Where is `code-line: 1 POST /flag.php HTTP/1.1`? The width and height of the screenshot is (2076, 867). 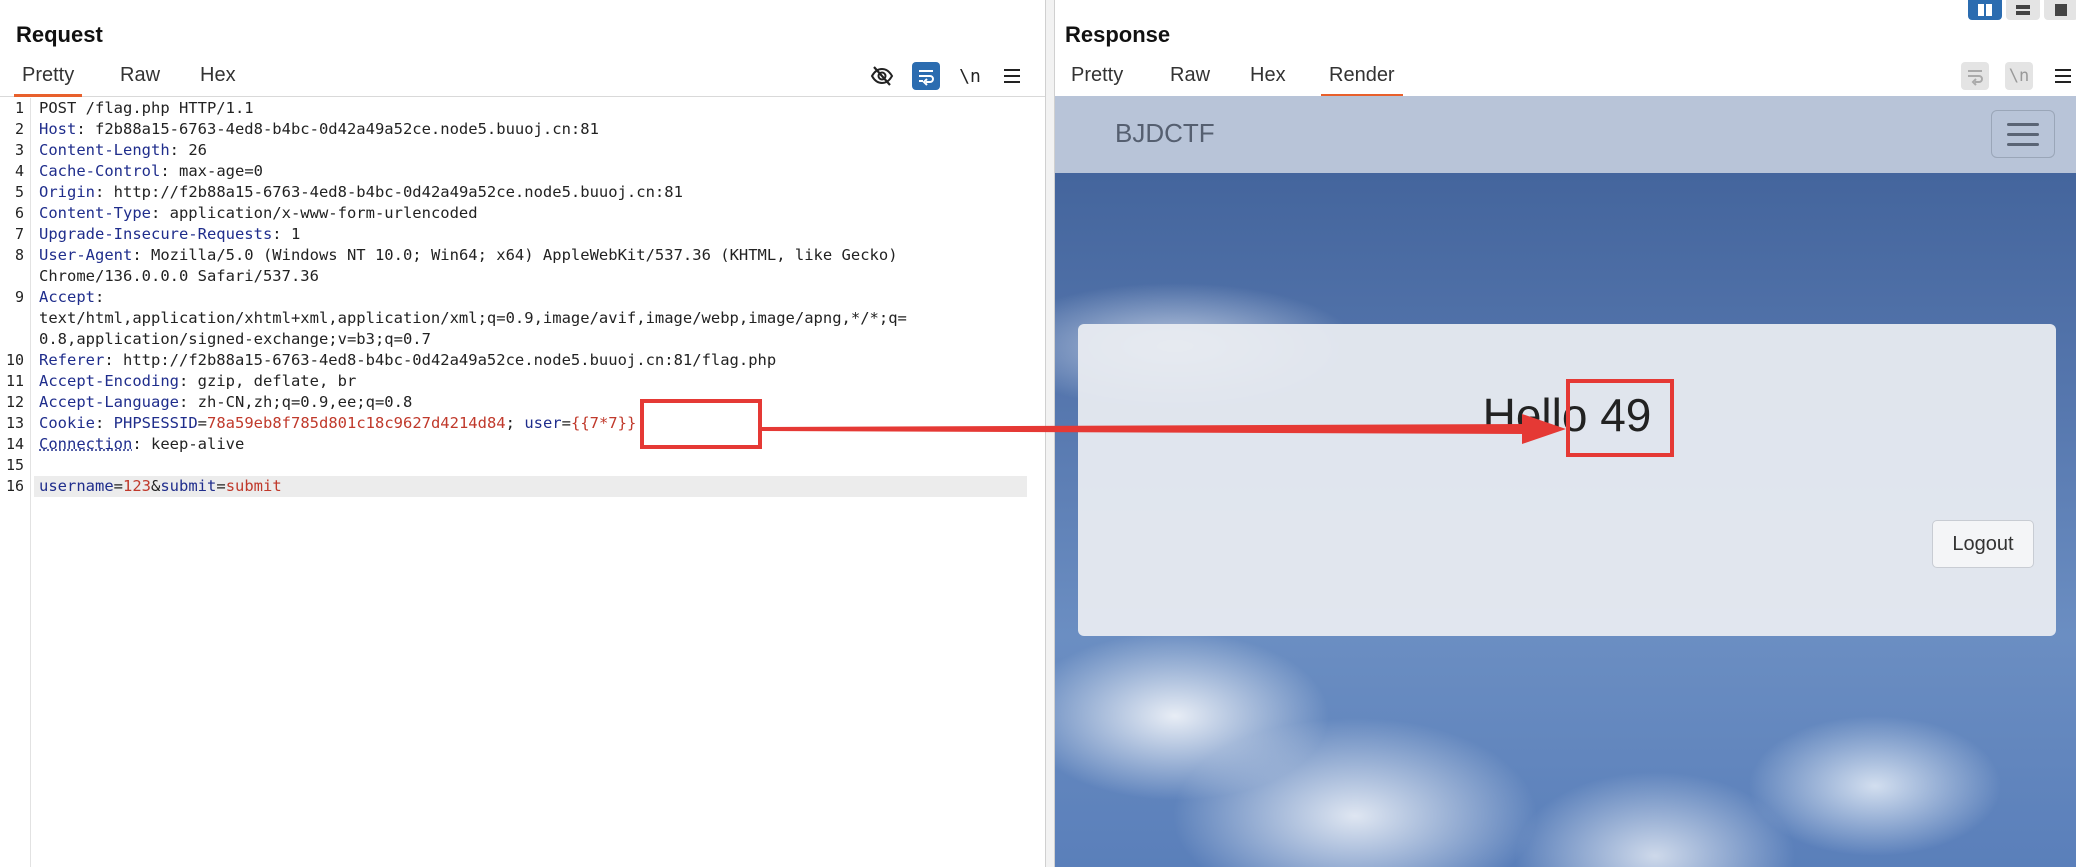 code-line: 1 POST /flag.php HTTP/1.1 is located at coordinates (515, 108).